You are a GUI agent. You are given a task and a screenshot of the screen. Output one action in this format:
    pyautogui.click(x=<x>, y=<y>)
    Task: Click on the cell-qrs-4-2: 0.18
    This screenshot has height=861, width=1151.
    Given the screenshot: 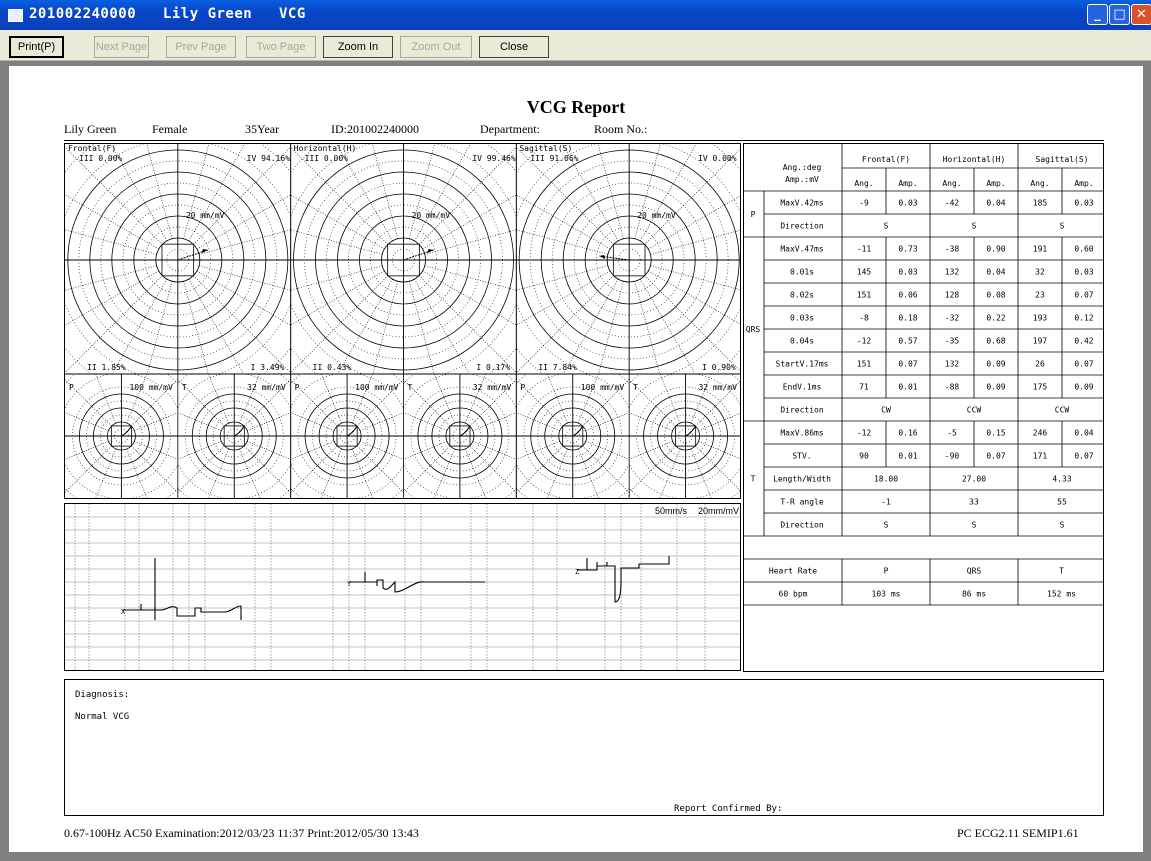 What is the action you would take?
    pyautogui.click(x=907, y=318)
    